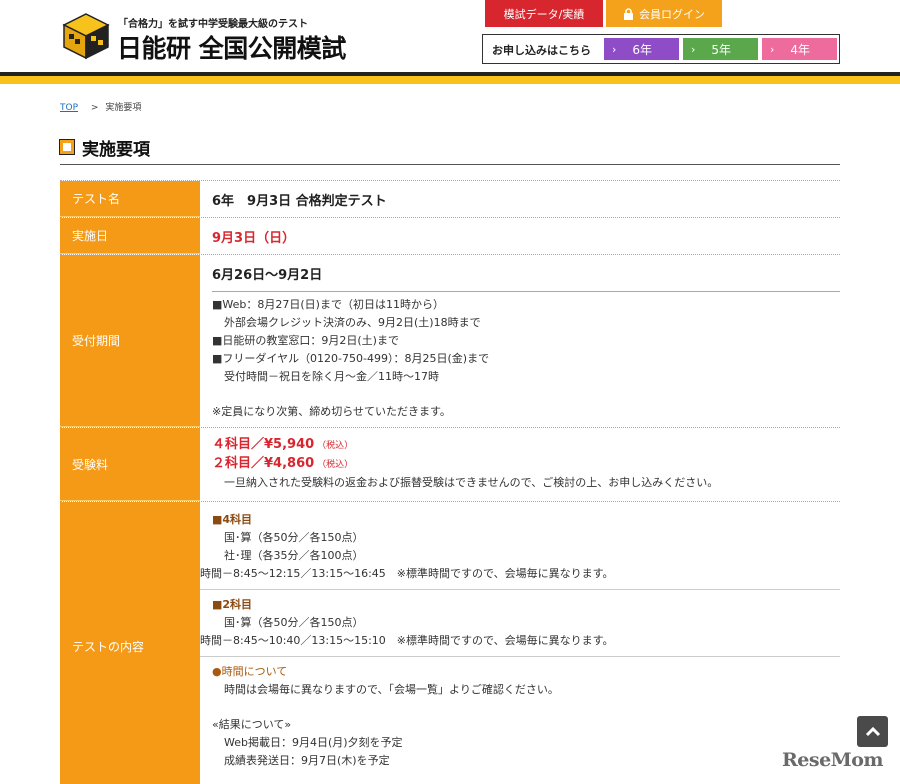  Describe the element at coordinates (331, 411) in the screenshot. I see `reception-note: ※定員になり次第、締め切らせていただきます。` at that location.